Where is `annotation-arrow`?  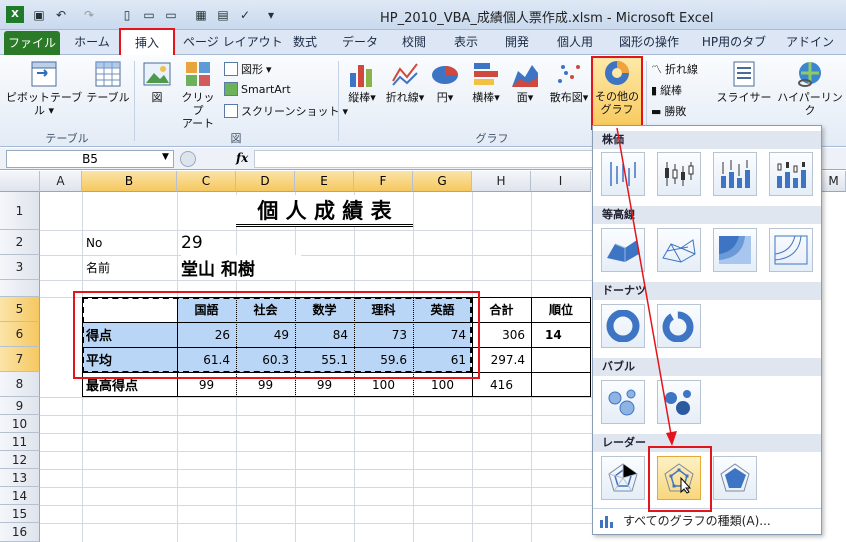
annotation-arrow is located at coordinates (646, 286).